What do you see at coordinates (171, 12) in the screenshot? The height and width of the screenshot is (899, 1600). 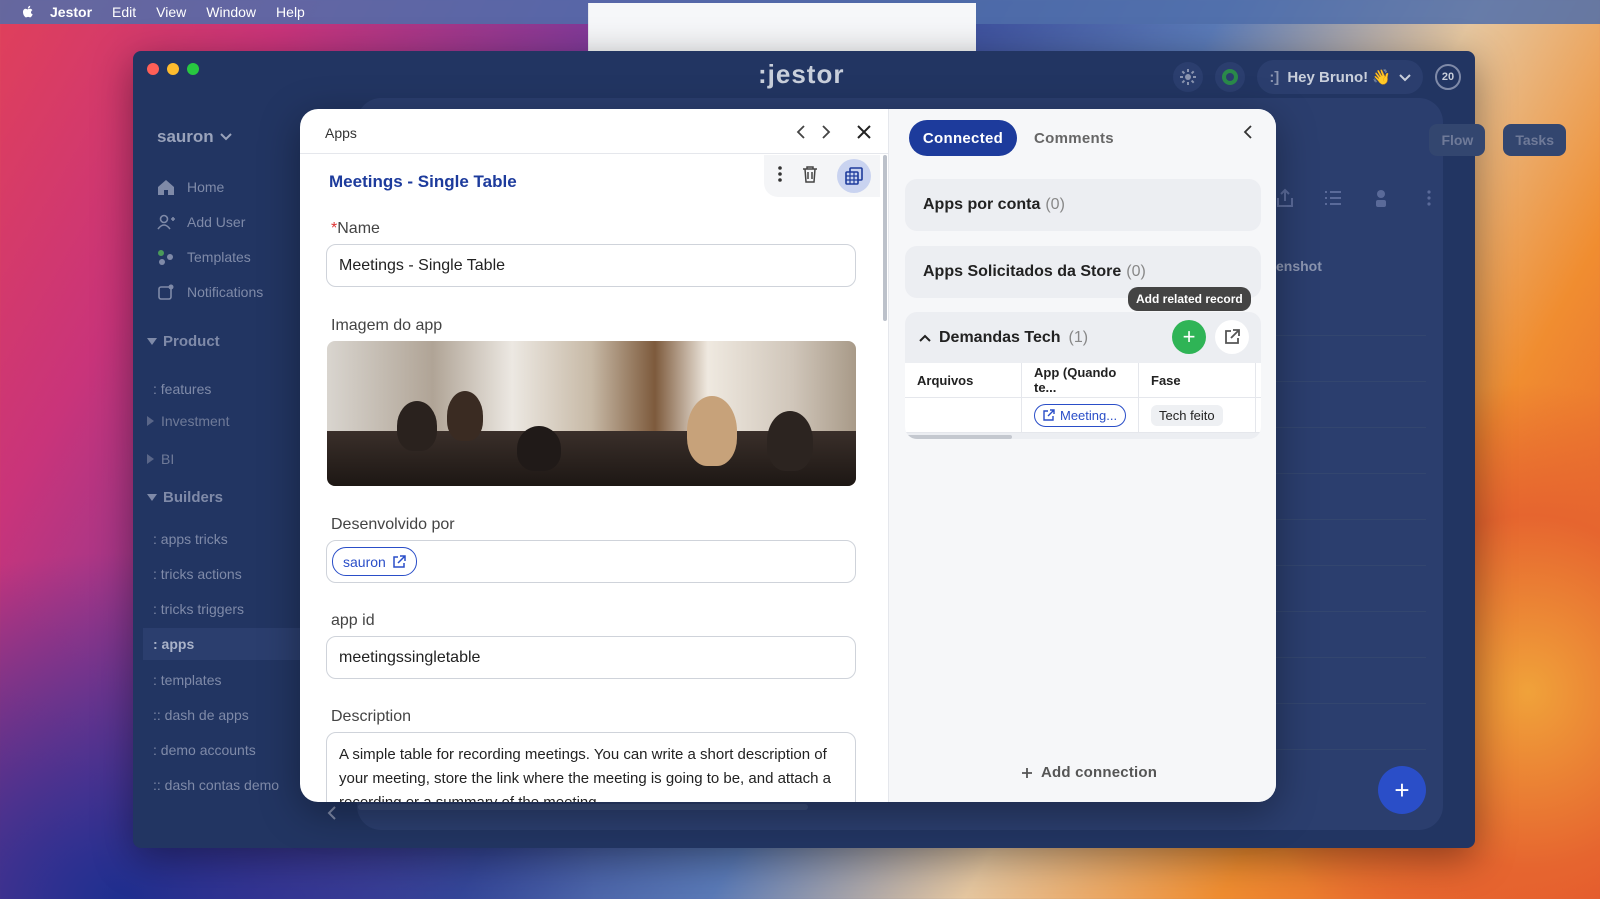 I see `menu-view: View` at bounding box center [171, 12].